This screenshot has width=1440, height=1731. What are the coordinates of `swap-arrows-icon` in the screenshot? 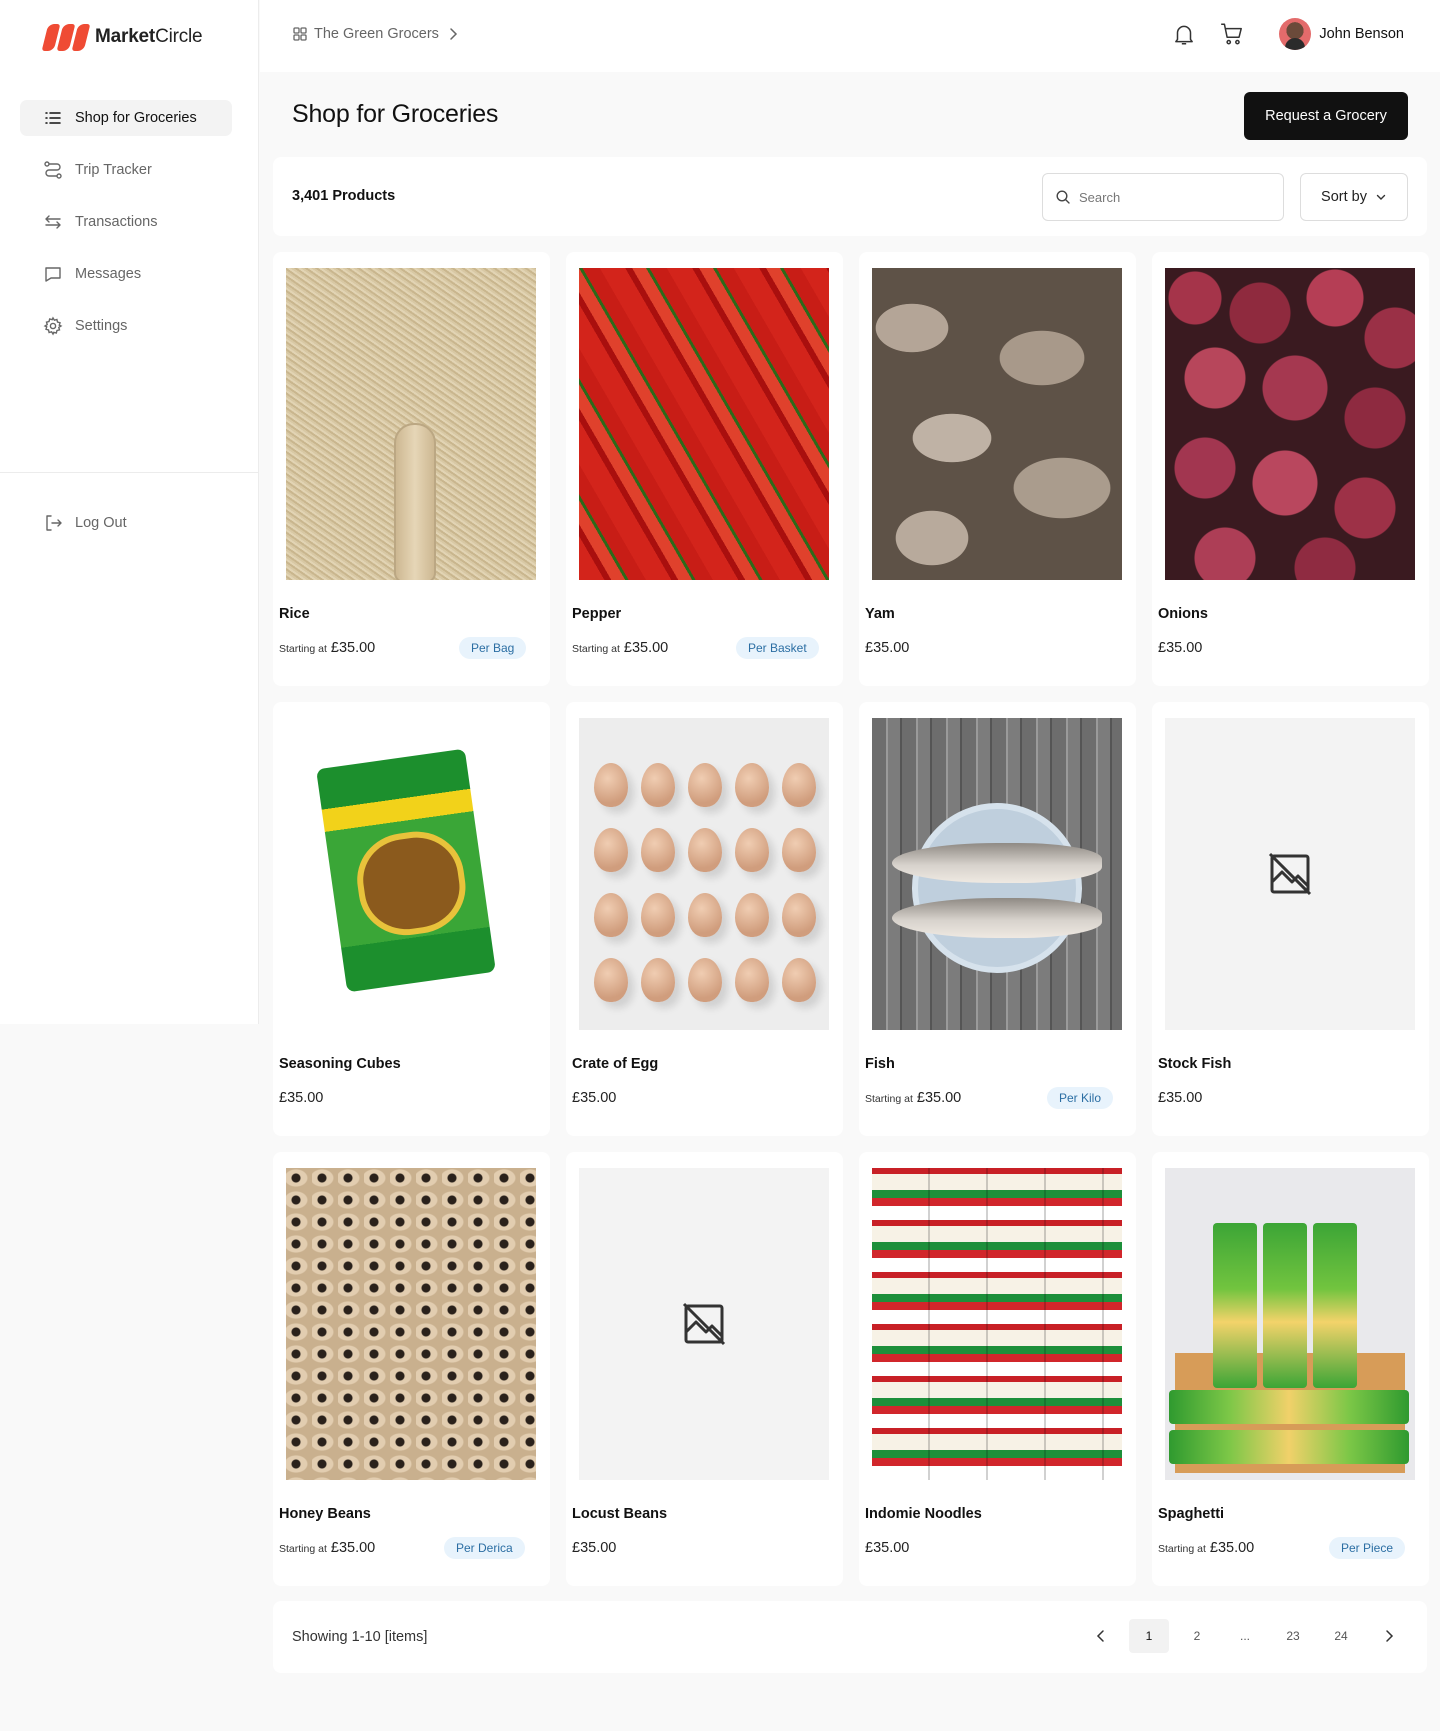 It's located at (53, 222).